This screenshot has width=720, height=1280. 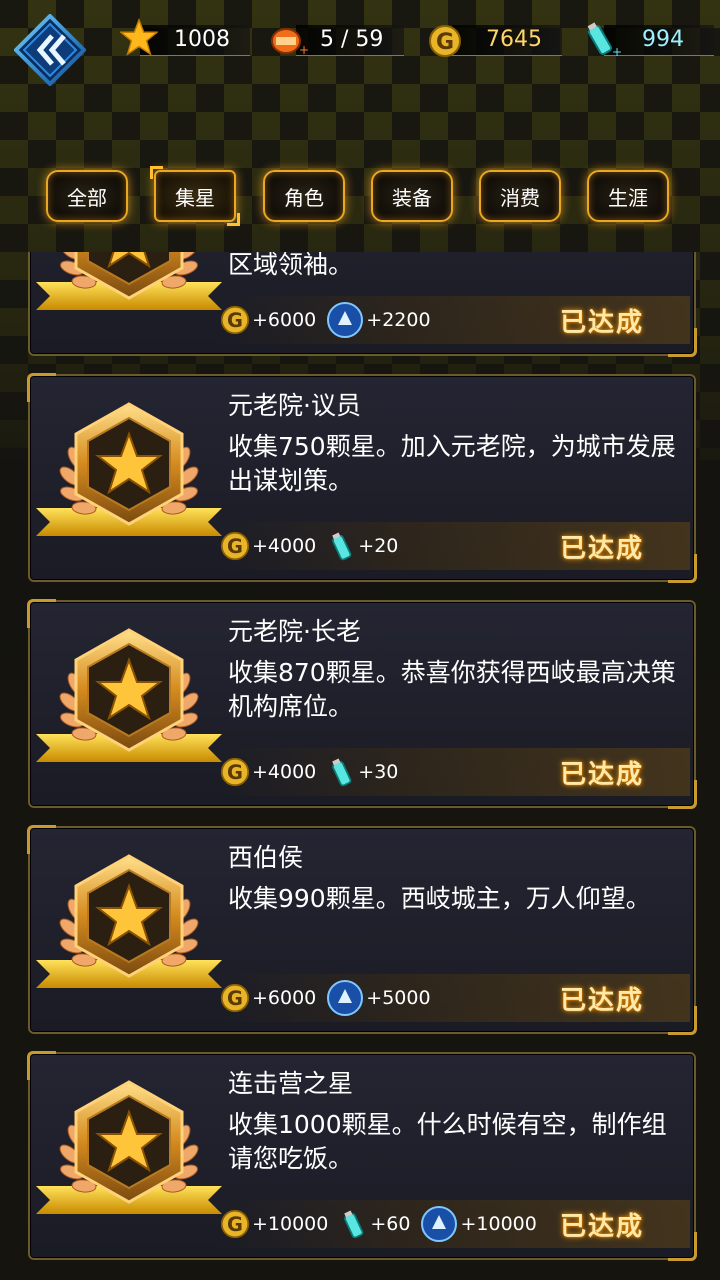 I want to click on tab-stars: 集星, so click(x=195, y=196).